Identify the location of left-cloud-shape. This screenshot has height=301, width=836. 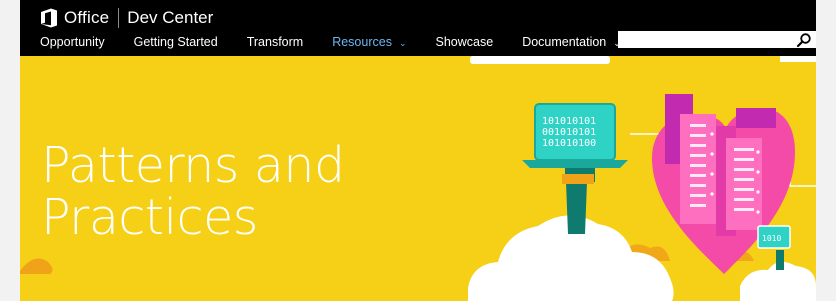
(36, 266).